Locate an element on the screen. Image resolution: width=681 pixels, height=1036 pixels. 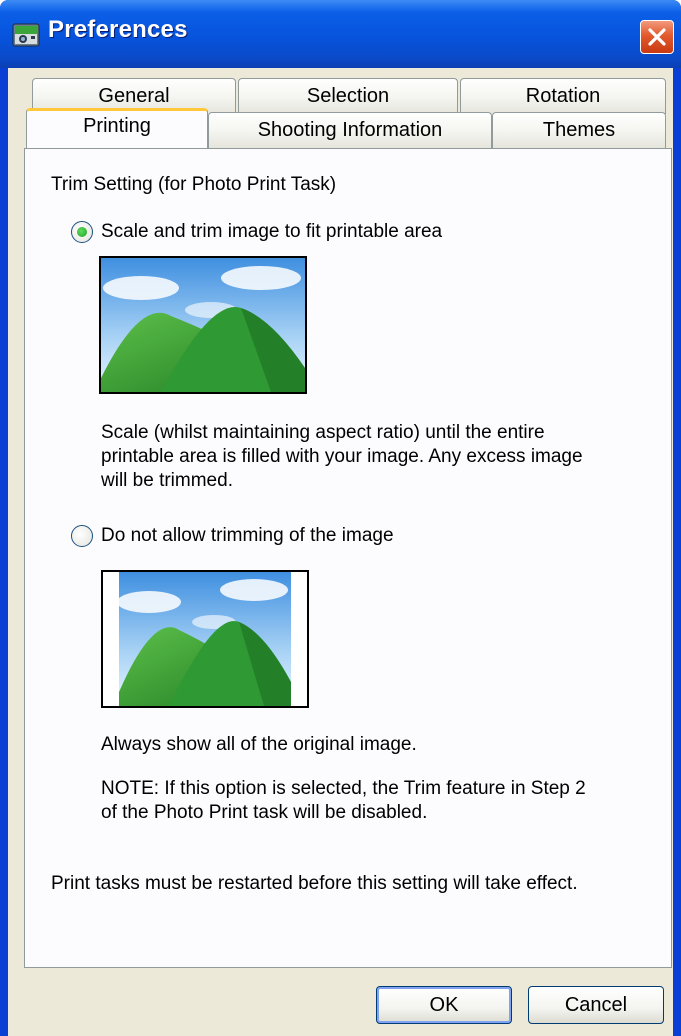
radio-selected-dot is located at coordinates (82, 232).